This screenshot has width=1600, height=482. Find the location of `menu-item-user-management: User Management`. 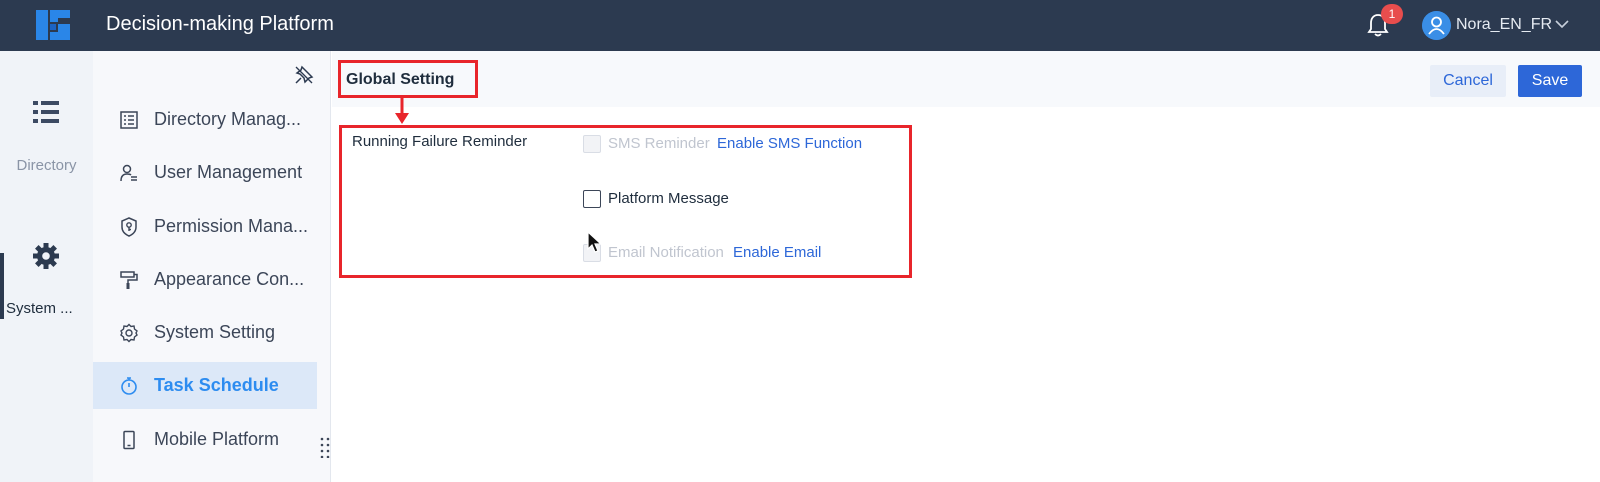

menu-item-user-management: User Management is located at coordinates (205, 172).